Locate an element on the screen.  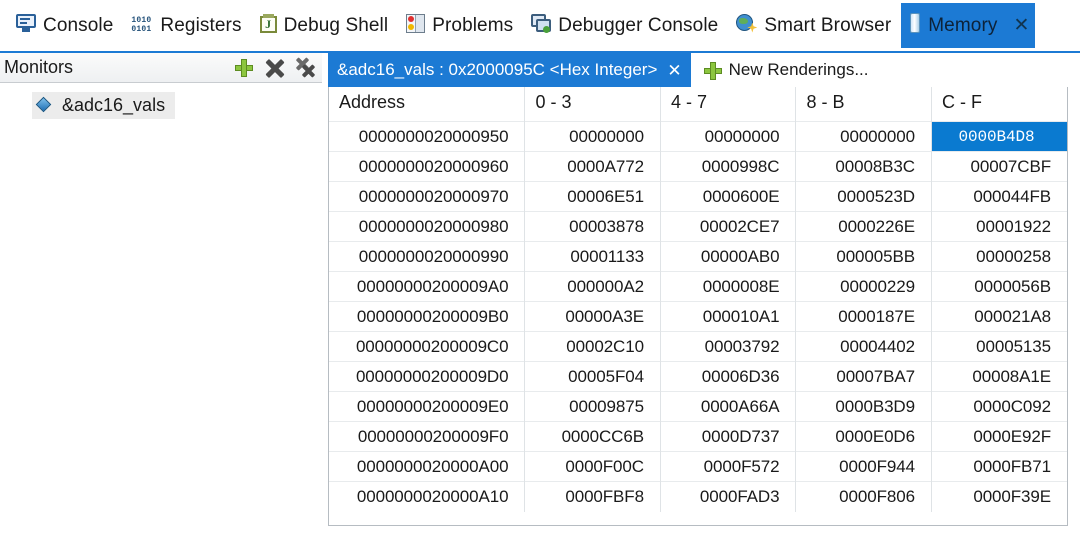
memory-column-header-address: Address is located at coordinates (427, 104).